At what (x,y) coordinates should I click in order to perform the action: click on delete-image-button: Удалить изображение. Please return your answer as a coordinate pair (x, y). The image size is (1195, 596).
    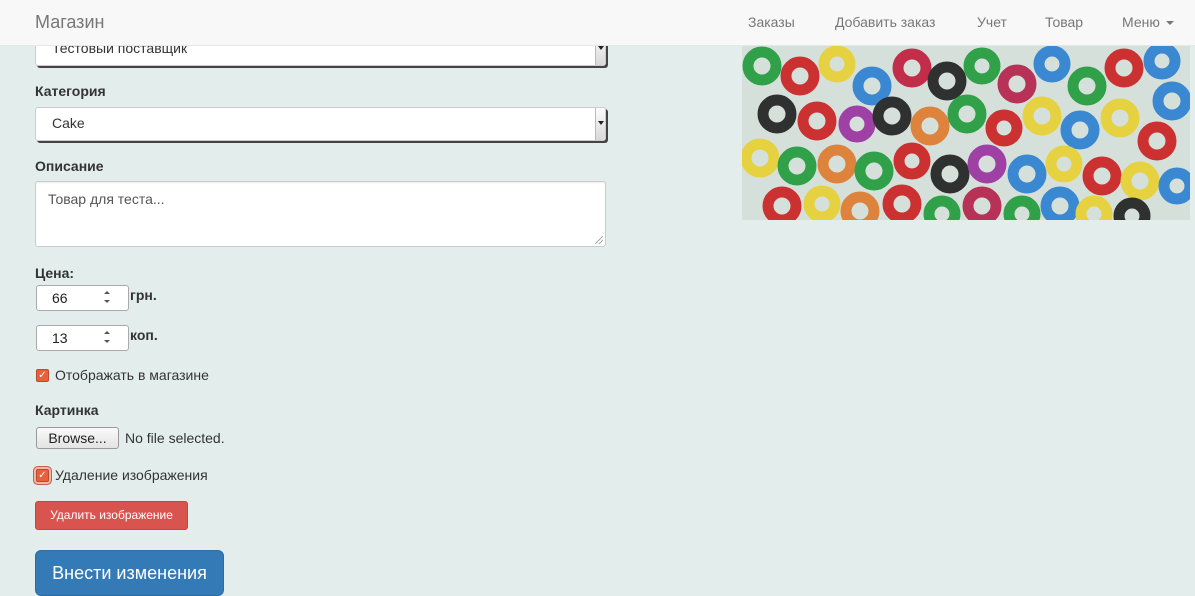
    Looking at the image, I should click on (111, 515).